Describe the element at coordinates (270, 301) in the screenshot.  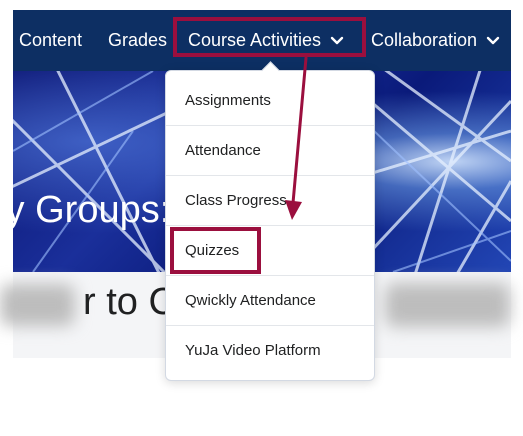
I see `menu-item-qwickly-attendance: Qwickly Attendance` at that location.